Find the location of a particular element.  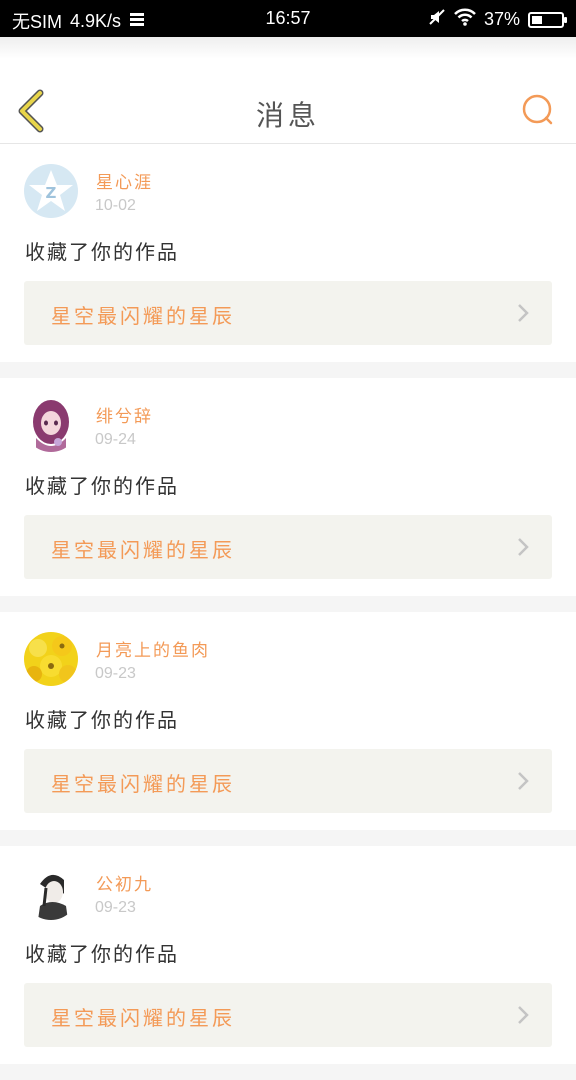

message-date: 10-02 is located at coordinates (115, 205).